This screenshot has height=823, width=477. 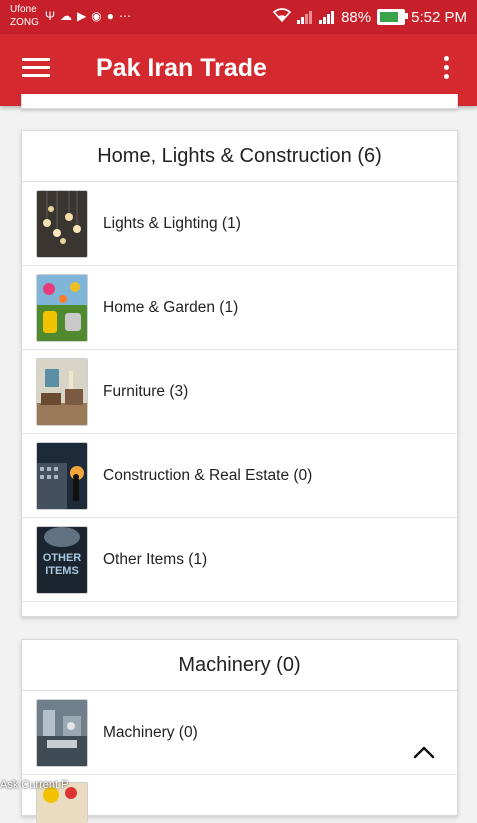 I want to click on list-item-label: Furniture (3), so click(x=146, y=391).